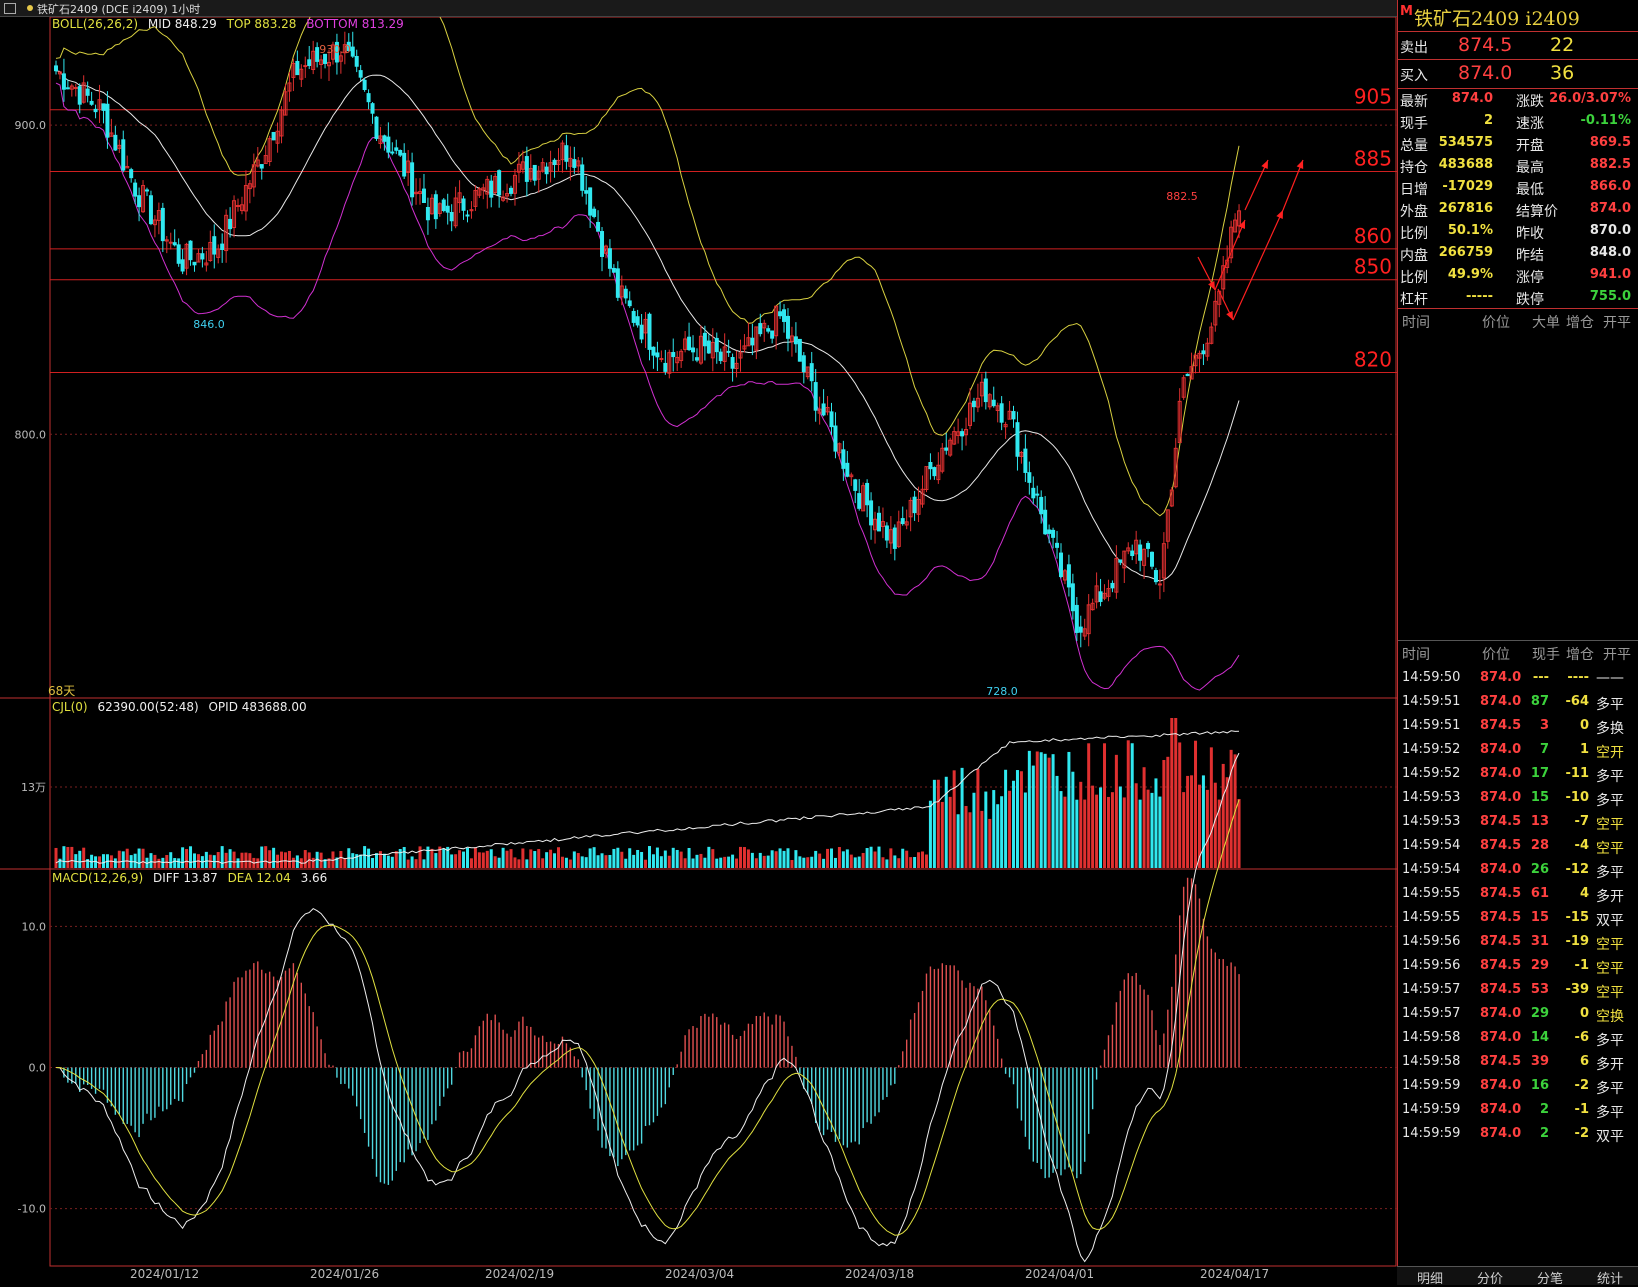 The width and height of the screenshot is (1638, 1287). What do you see at coordinates (1518, 275) in the screenshot?
I see `quote-stat-row: 比例 49.9% 涨停 941.0` at bounding box center [1518, 275].